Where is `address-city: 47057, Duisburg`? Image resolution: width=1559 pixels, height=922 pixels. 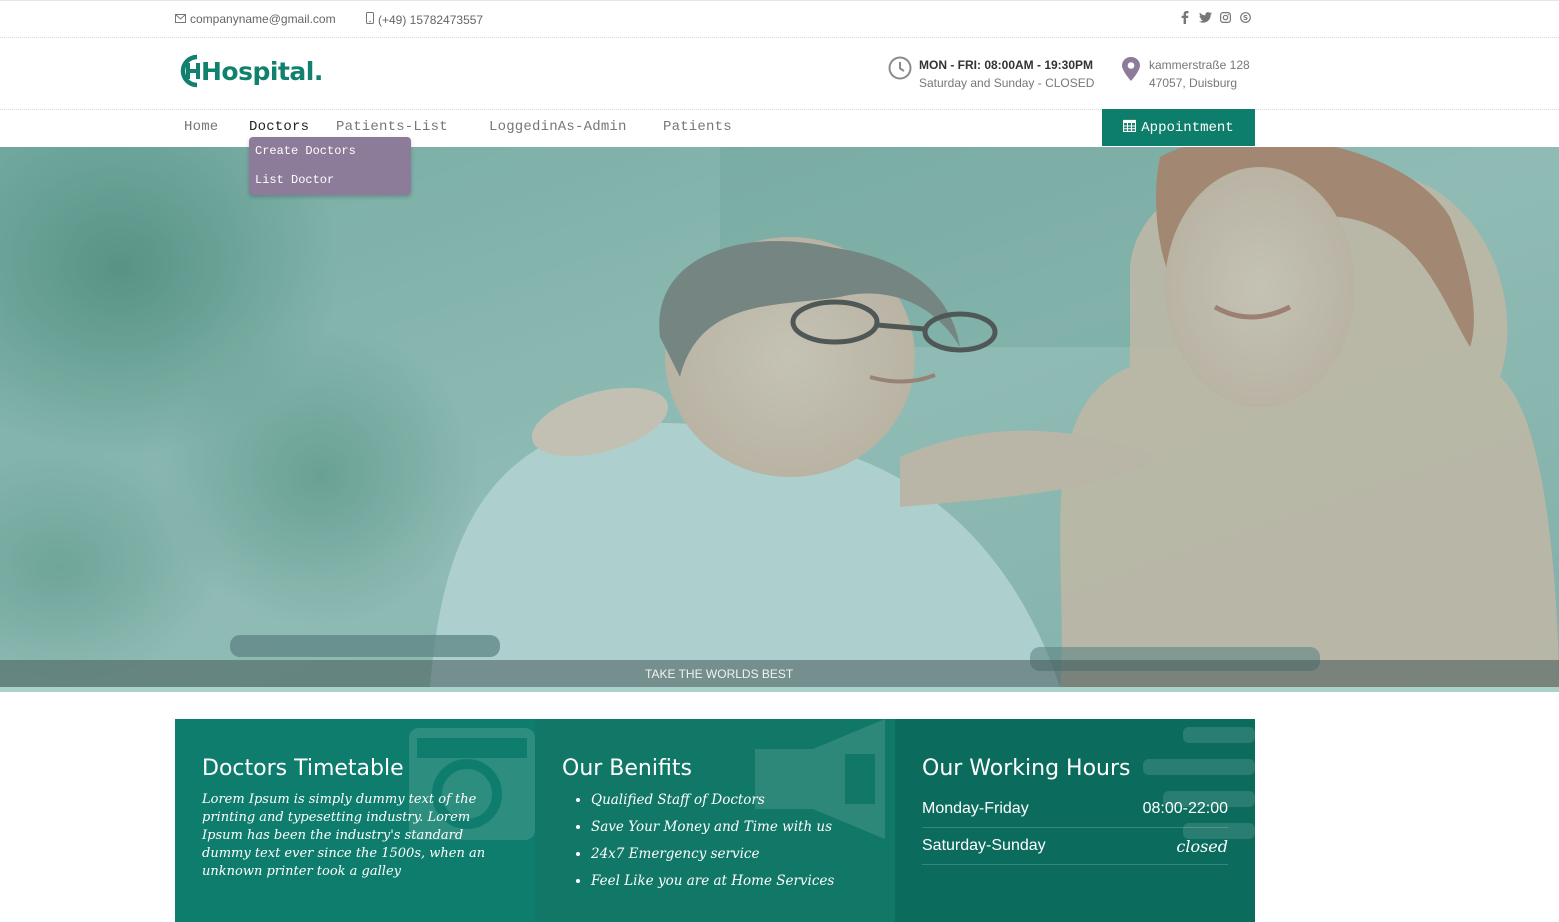
address-city: 47057, Duisburg is located at coordinates (1193, 83).